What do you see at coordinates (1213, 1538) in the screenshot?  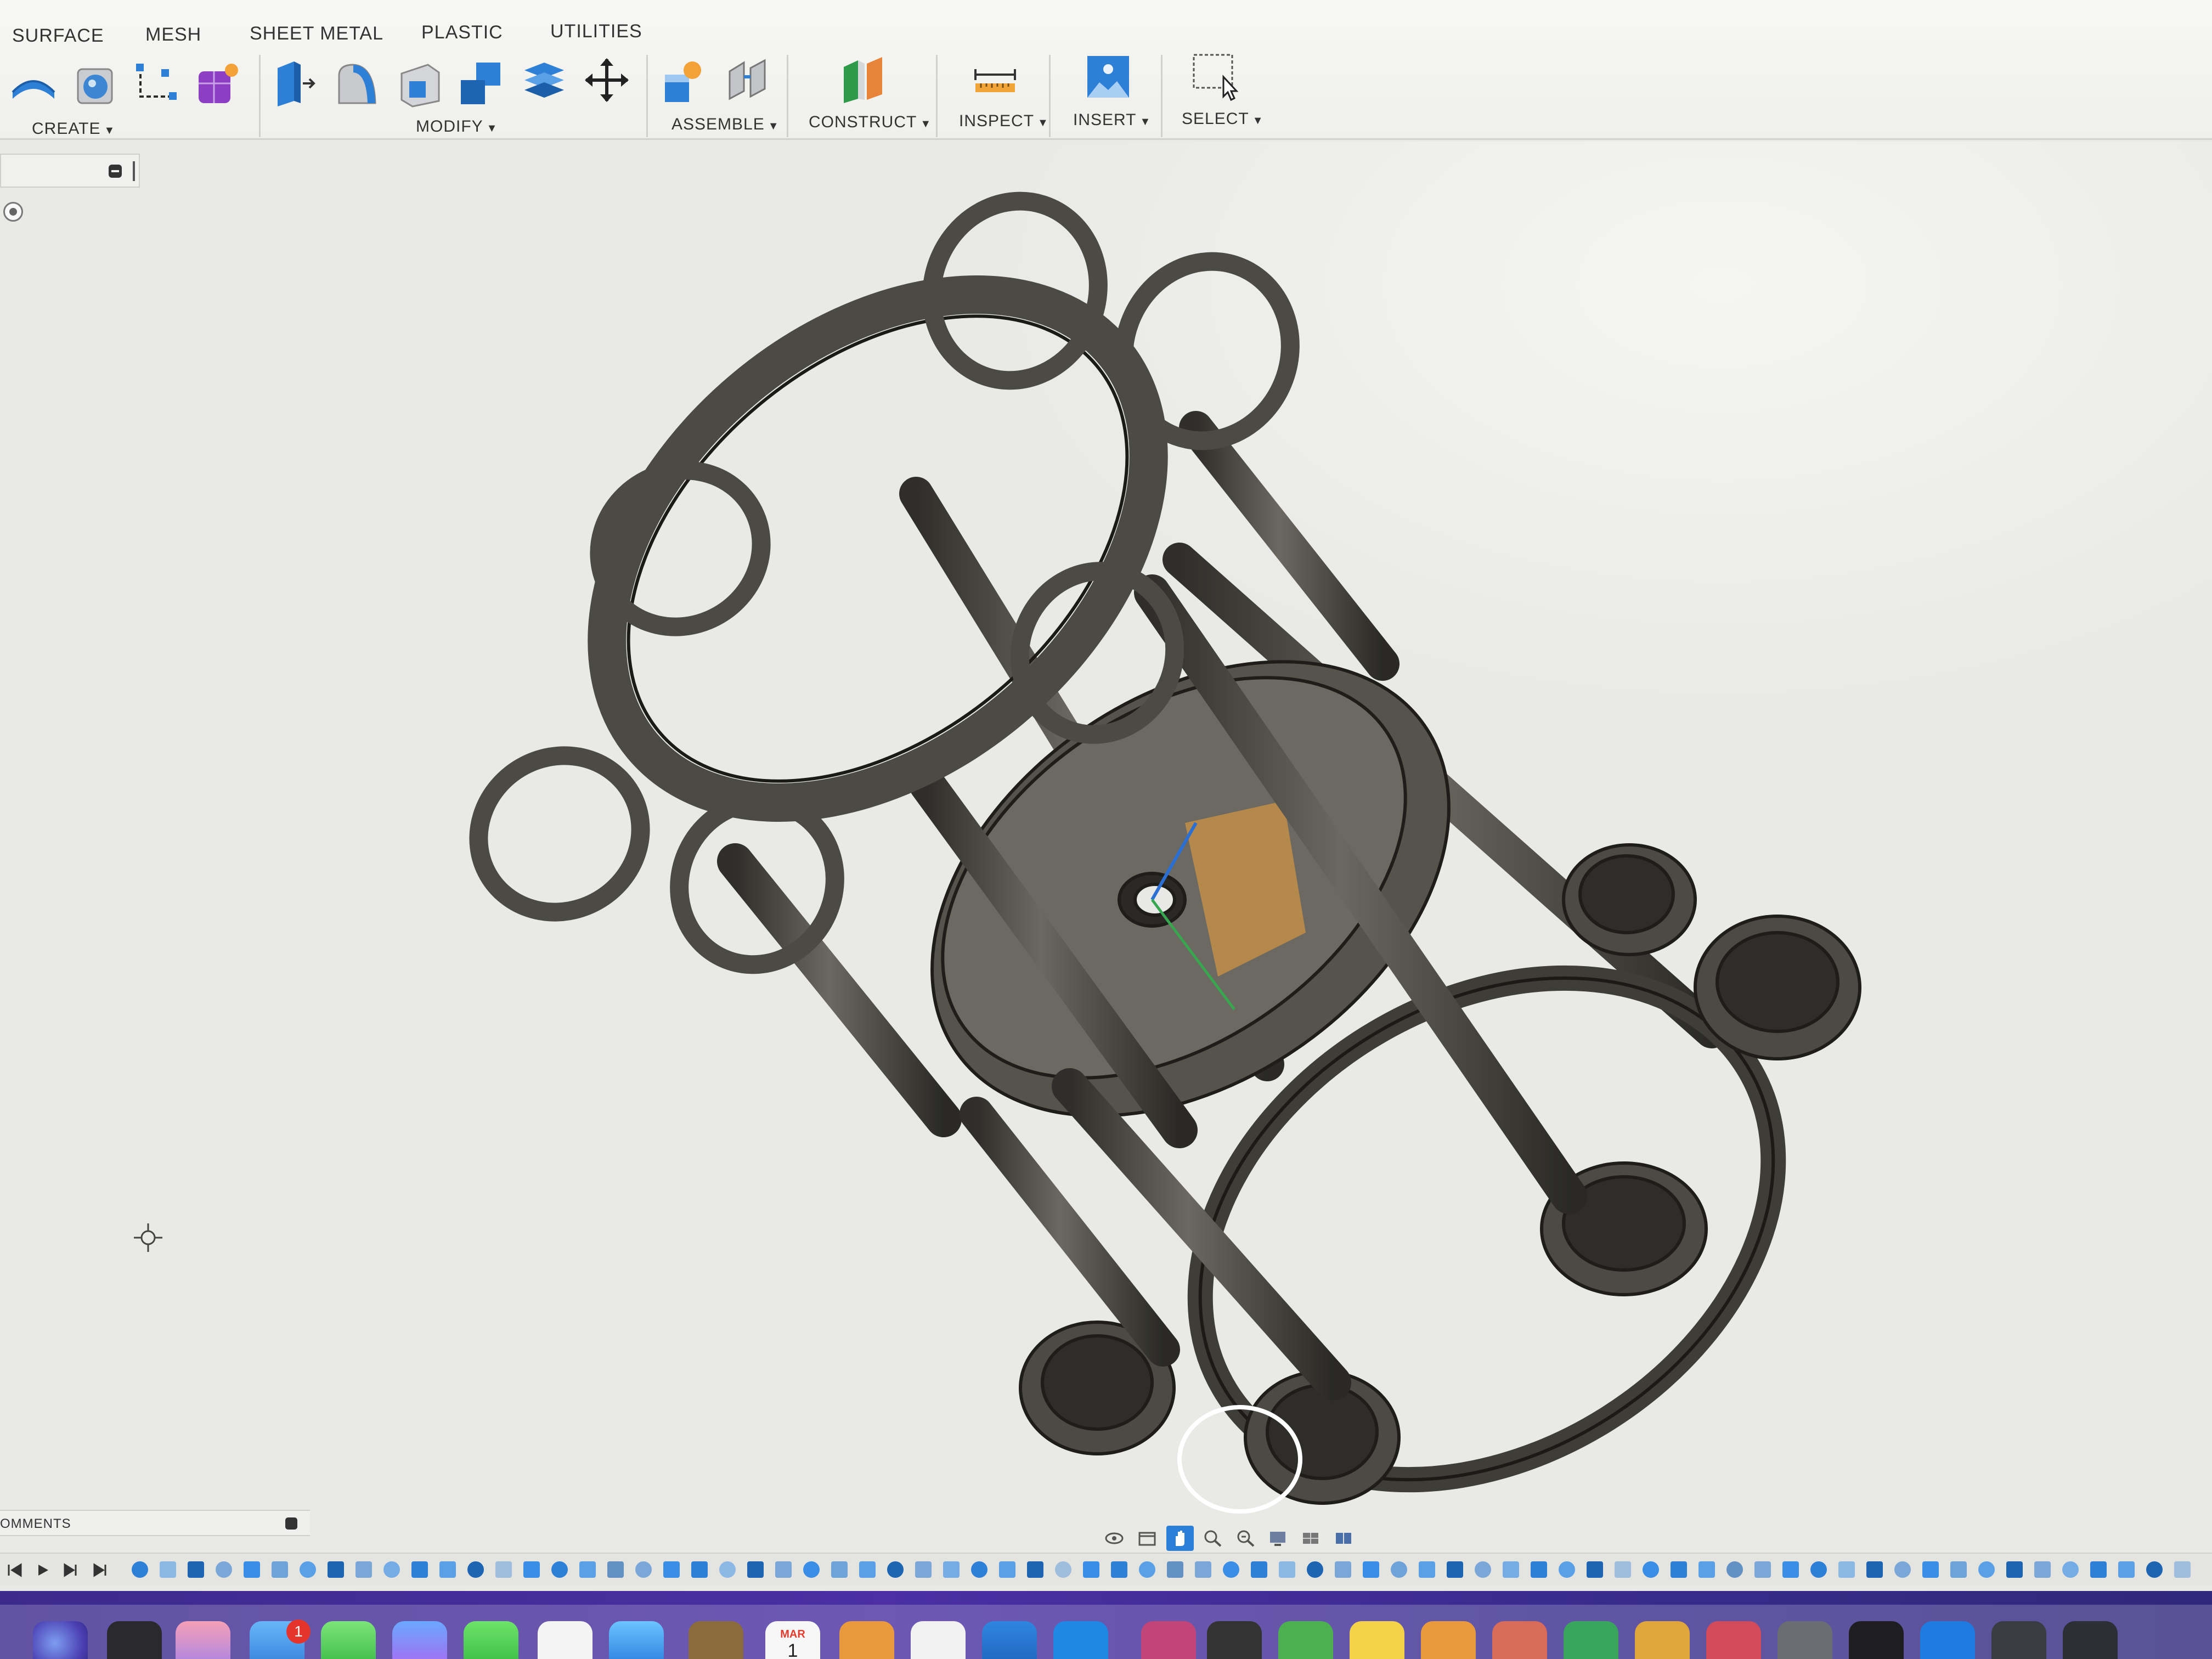 I see `zoom-icon` at bounding box center [1213, 1538].